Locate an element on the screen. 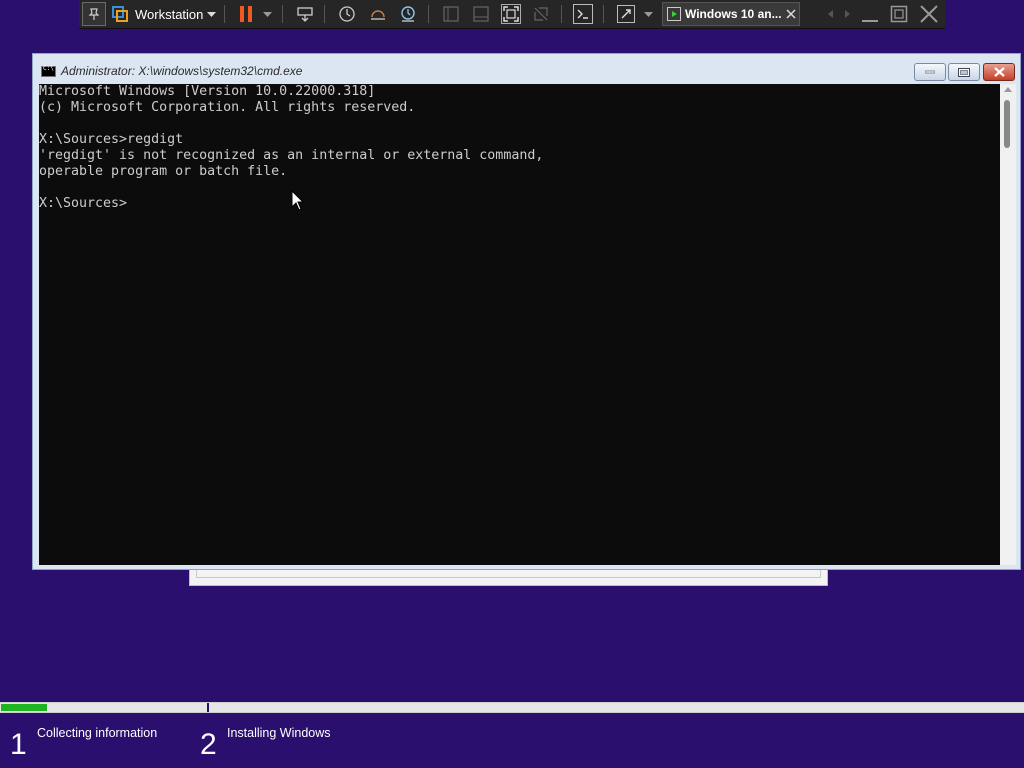 The height and width of the screenshot is (768, 1024). unity-icon is located at coordinates (541, 14).